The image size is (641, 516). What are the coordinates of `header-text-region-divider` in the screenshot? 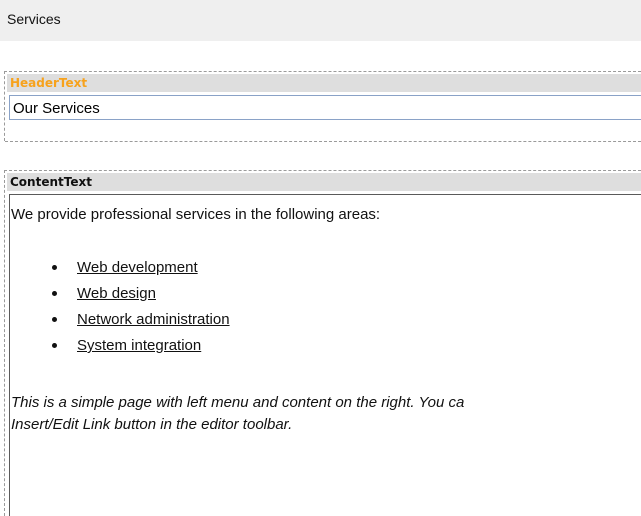 It's located at (323, 141).